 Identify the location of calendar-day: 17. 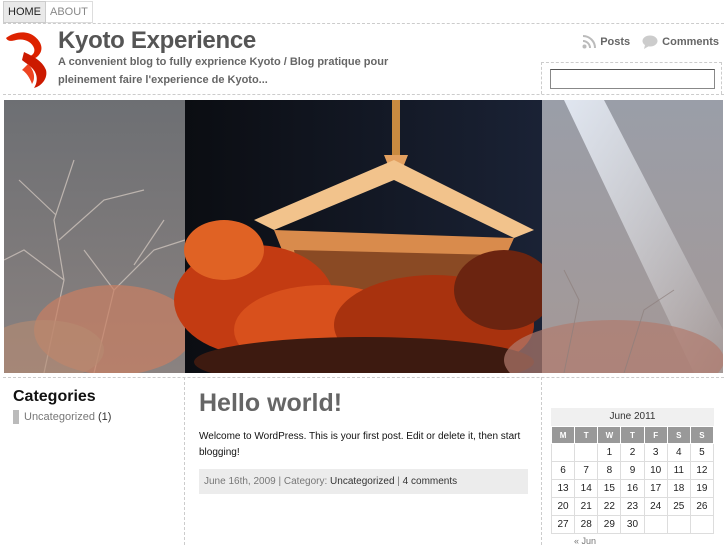
(655, 488).